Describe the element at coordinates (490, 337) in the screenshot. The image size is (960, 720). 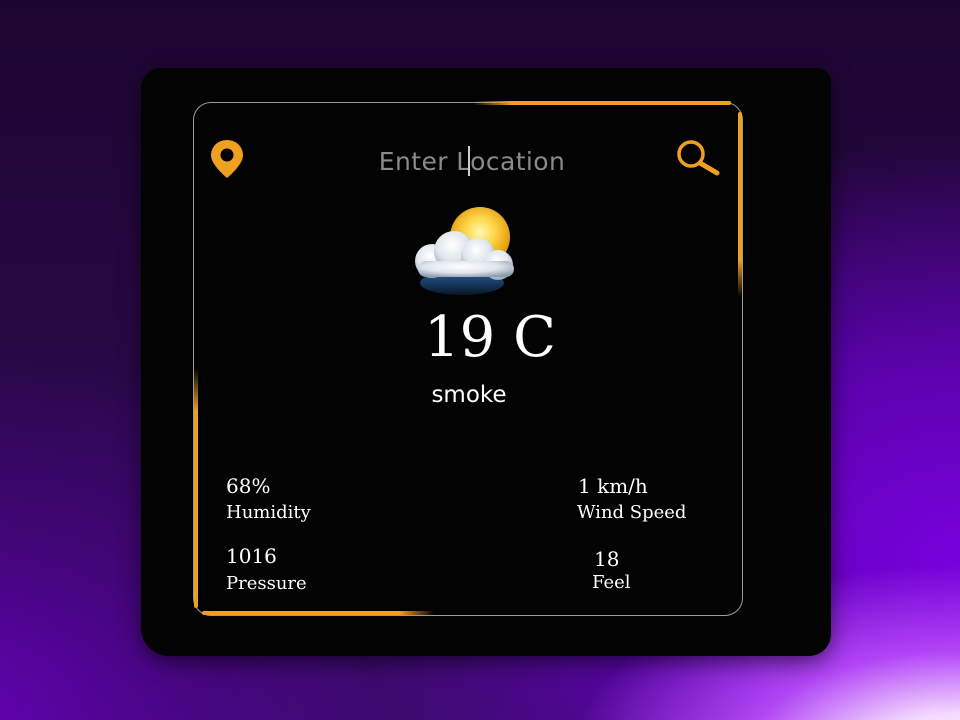
I see `temperature-value: 19 C` at that location.